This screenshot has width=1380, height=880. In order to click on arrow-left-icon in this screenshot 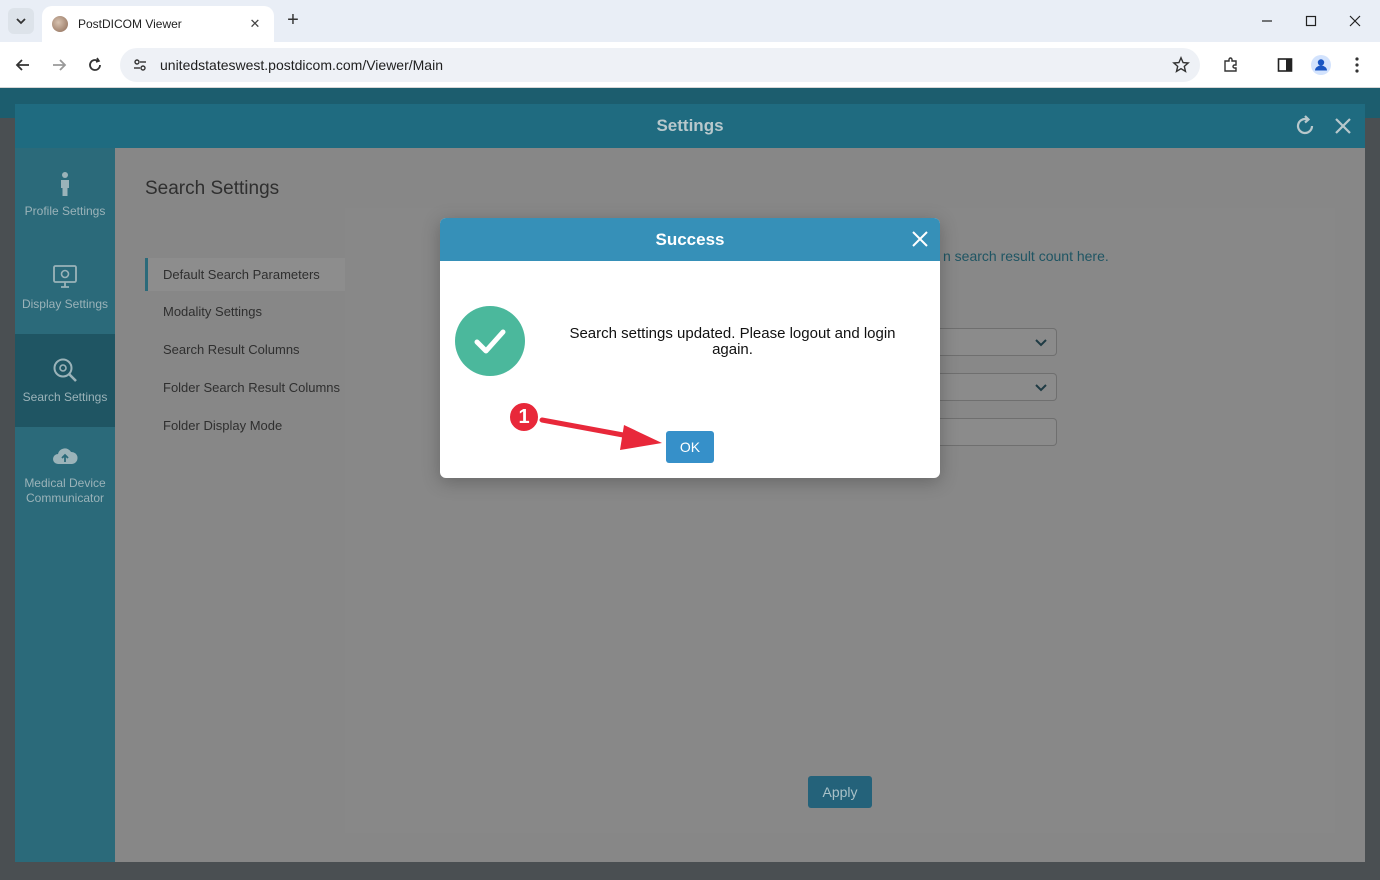, I will do `click(22, 65)`.